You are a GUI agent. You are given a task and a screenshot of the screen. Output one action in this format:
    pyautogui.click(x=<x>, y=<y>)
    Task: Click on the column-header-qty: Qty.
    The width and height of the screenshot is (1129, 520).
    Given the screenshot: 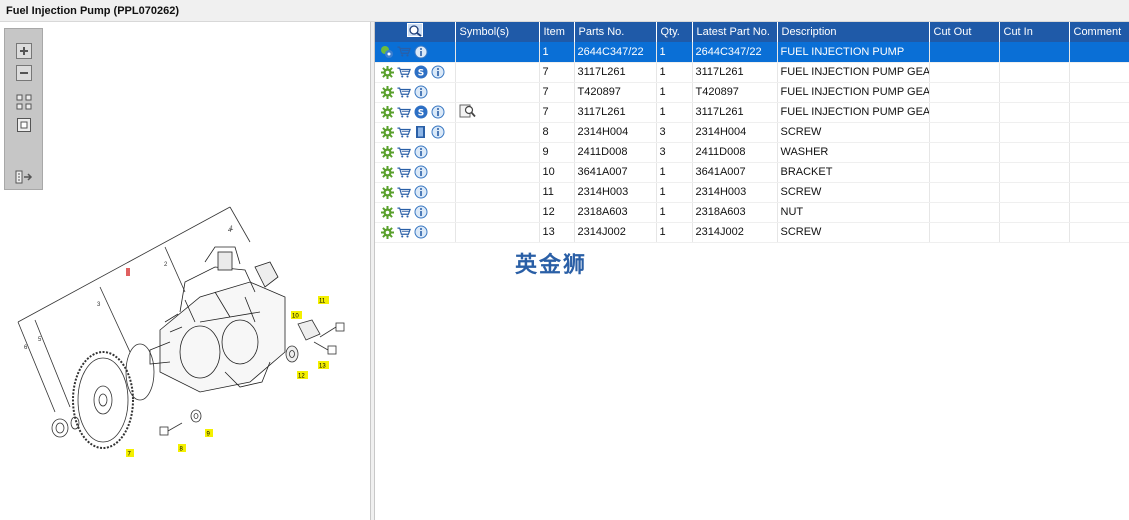 What is the action you would take?
    pyautogui.click(x=674, y=32)
    